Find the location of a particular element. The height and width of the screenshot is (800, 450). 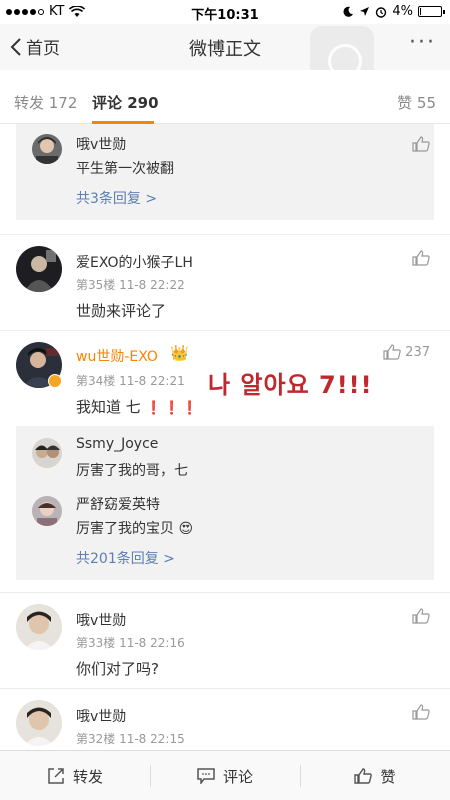

repost-button: 转发 is located at coordinates (75, 775).